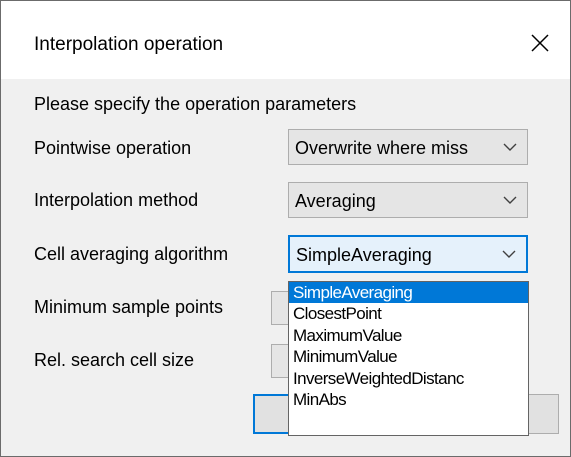  I want to click on ok-button, so click(273, 414).